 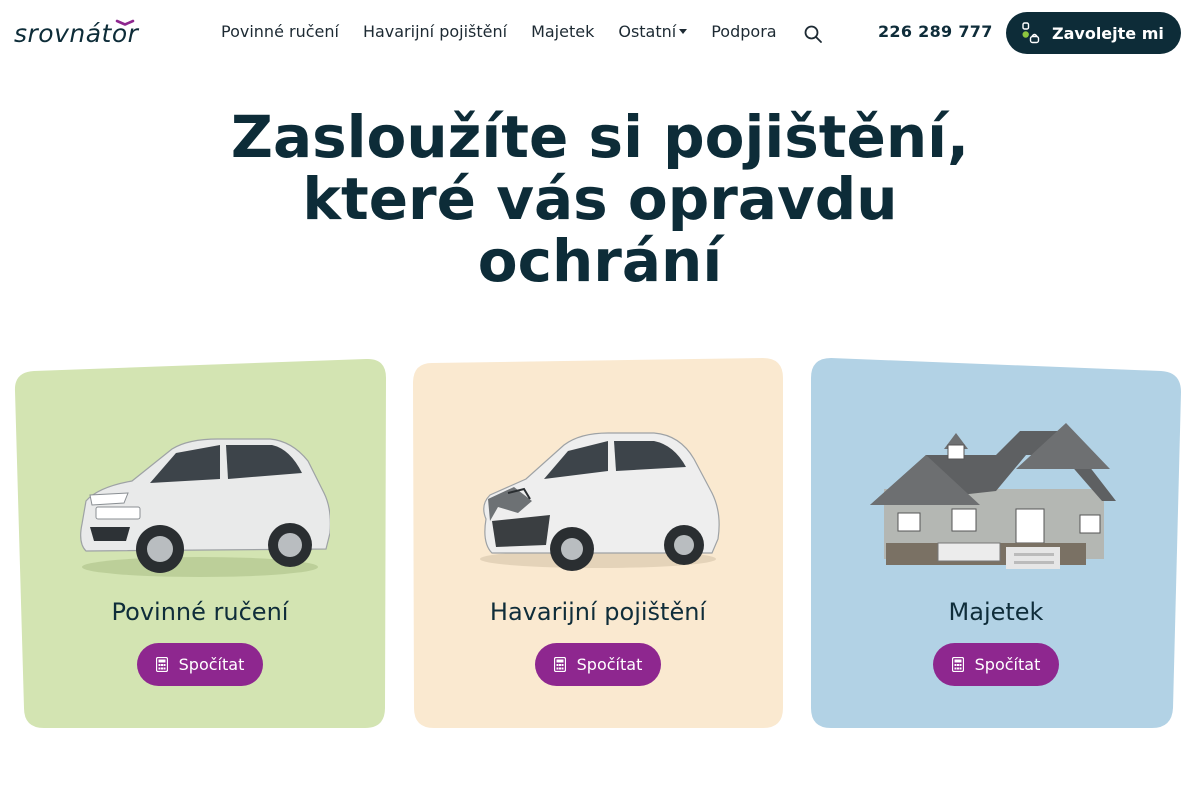 What do you see at coordinates (205, 507) in the screenshot?
I see `car-image` at bounding box center [205, 507].